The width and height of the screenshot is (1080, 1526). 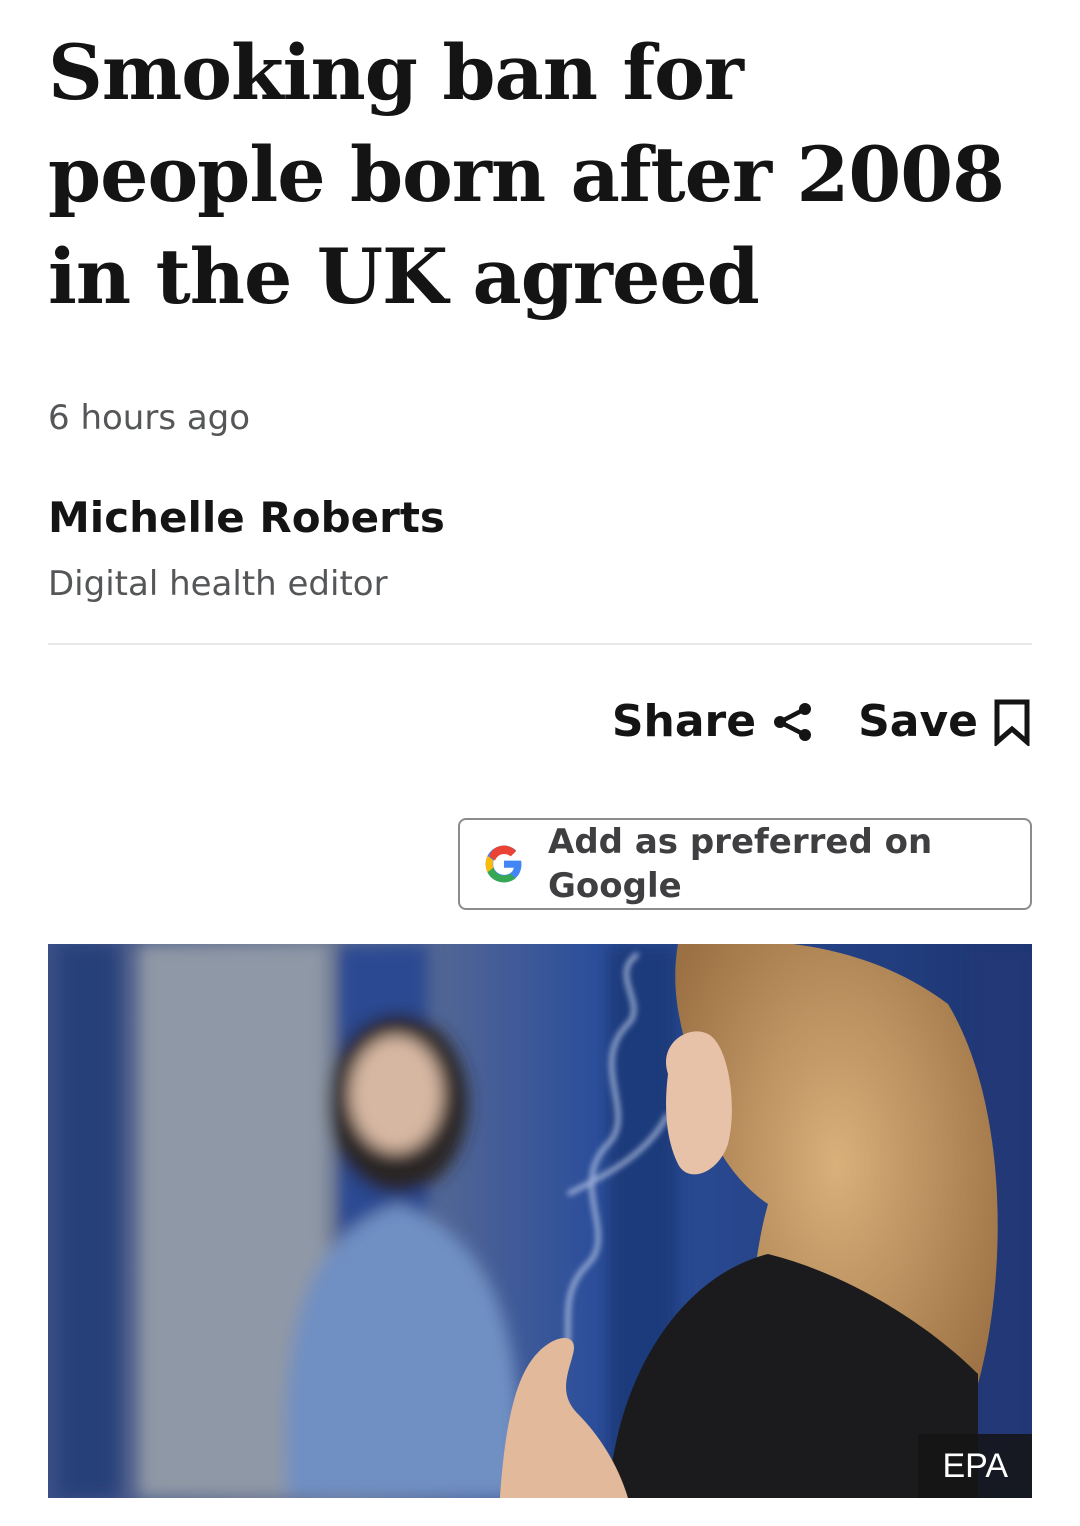 What do you see at coordinates (504, 864) in the screenshot?
I see `google-g-icon` at bounding box center [504, 864].